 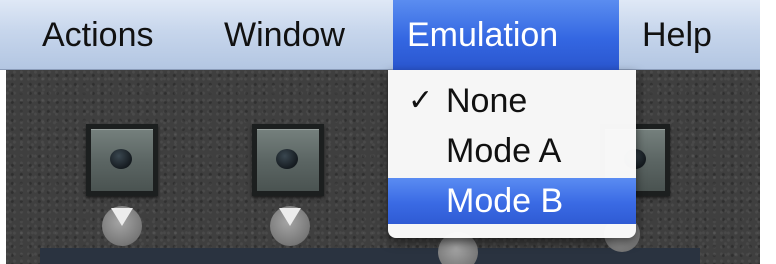 I want to click on window-edge, so click(x=768, y=132).